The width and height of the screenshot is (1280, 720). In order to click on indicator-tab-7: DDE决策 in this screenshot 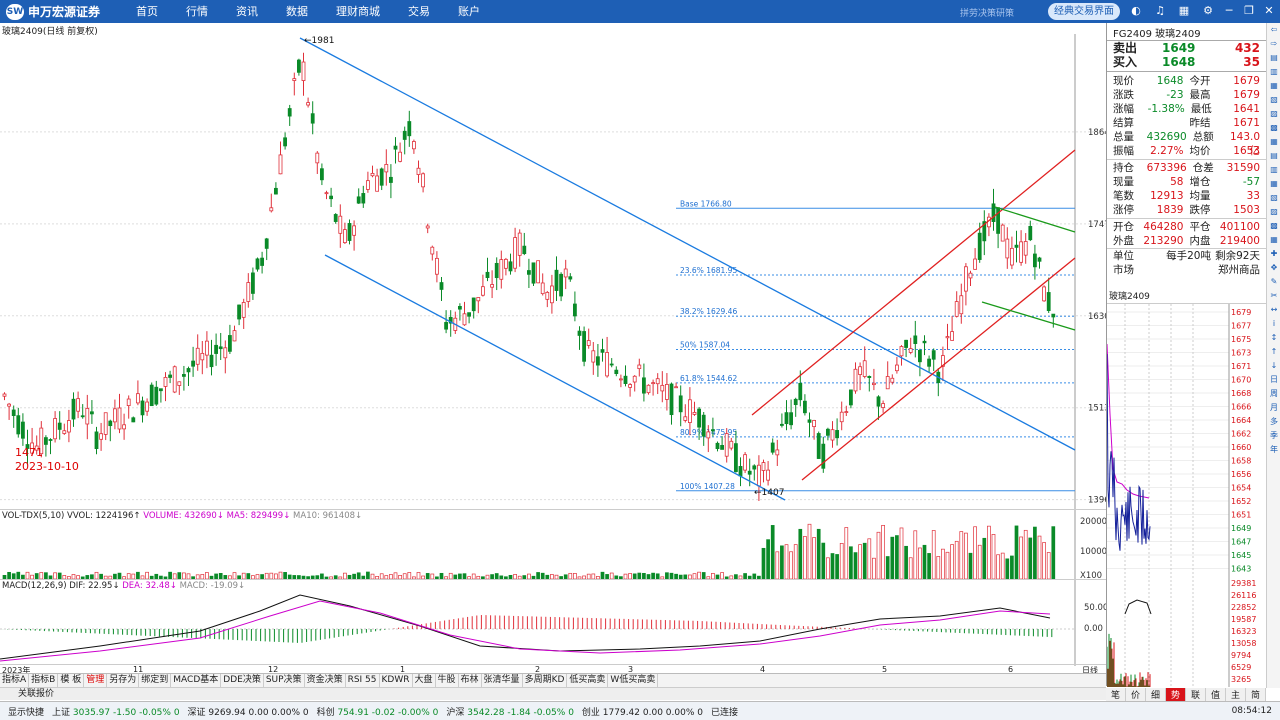, I will do `click(242, 680)`.